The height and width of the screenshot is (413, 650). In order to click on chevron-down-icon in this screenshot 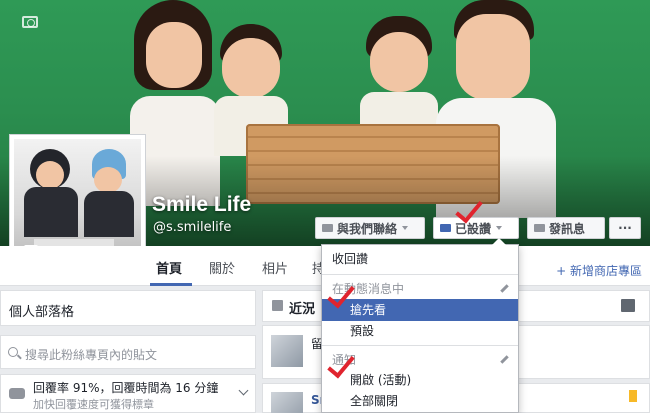, I will do `click(243, 390)`.